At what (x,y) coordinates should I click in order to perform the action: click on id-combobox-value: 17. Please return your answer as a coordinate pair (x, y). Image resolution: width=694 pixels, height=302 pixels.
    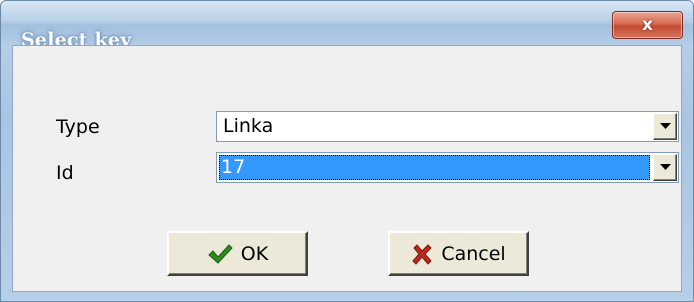
    Looking at the image, I should click on (434, 167).